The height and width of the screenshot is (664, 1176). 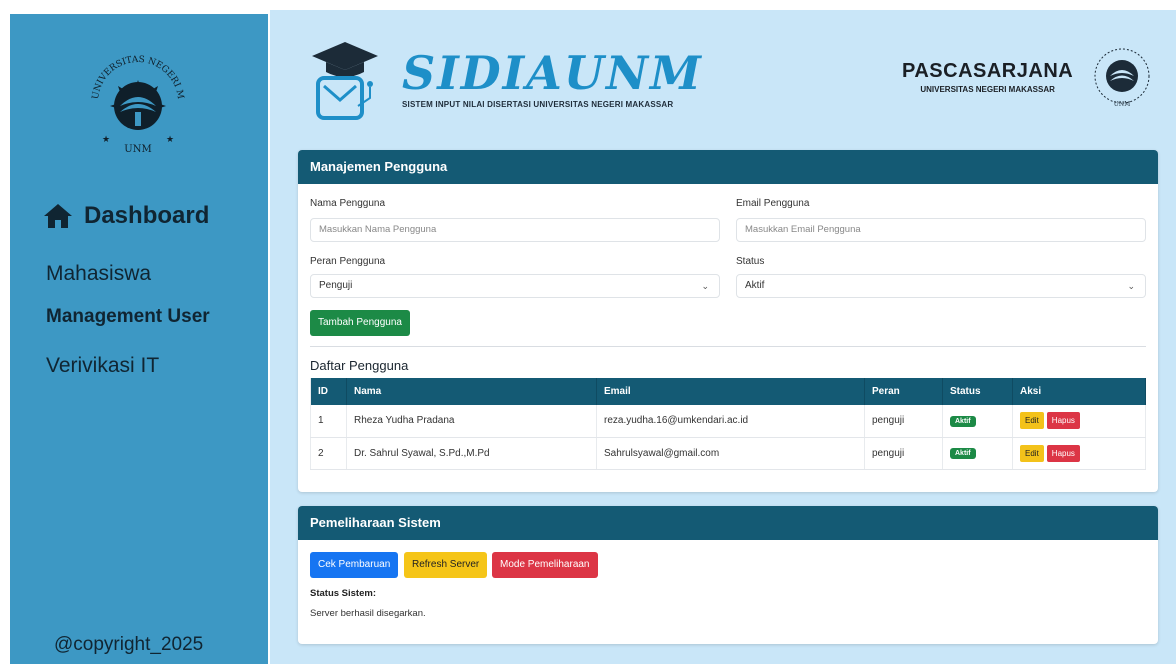 I want to click on cell-email: reza.yudha.16@umkendari.ac.id, so click(x=730, y=421).